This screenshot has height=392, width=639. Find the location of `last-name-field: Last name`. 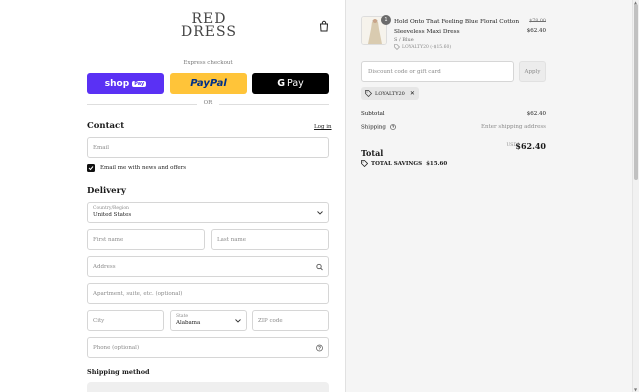

last-name-field: Last name is located at coordinates (270, 239).